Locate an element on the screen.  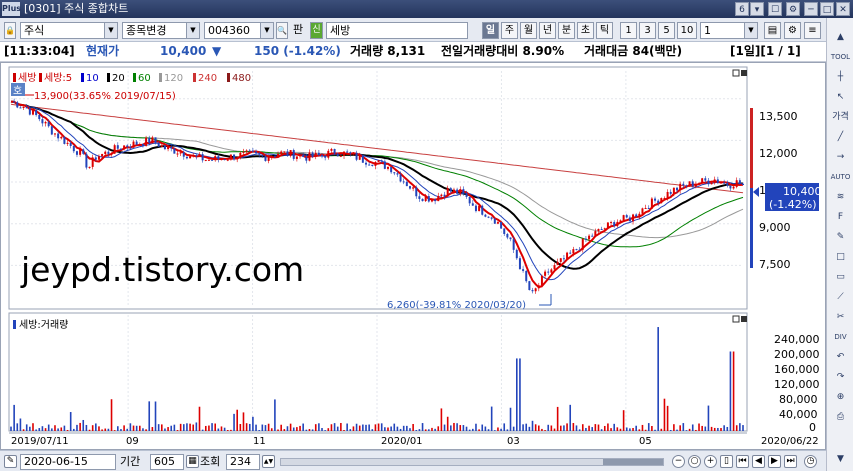
interval-10-button: 10 is located at coordinates (687, 30).